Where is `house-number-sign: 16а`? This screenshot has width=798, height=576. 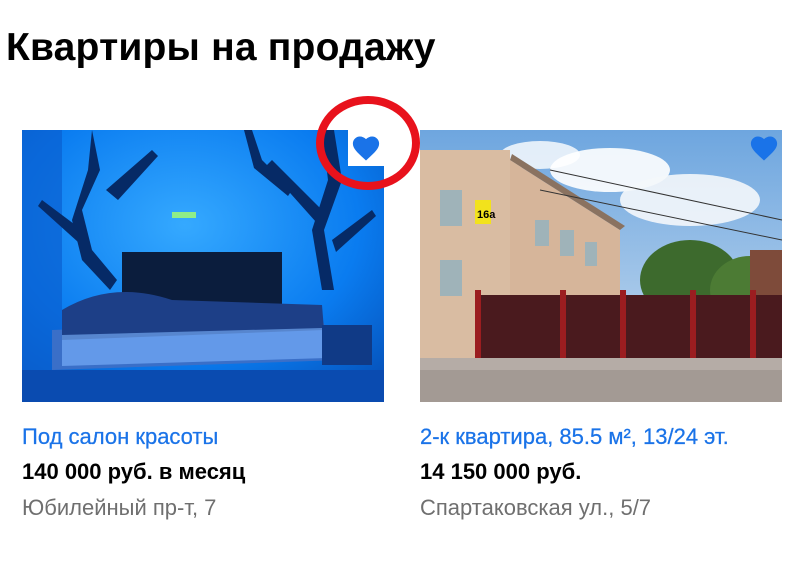
house-number-sign: 16а is located at coordinates (486, 215).